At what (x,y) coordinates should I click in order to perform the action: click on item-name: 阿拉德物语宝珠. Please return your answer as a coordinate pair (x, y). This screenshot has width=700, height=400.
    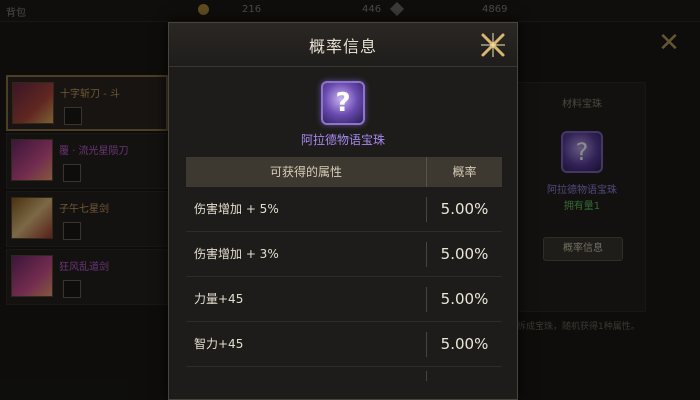
    Looking at the image, I should click on (342, 140).